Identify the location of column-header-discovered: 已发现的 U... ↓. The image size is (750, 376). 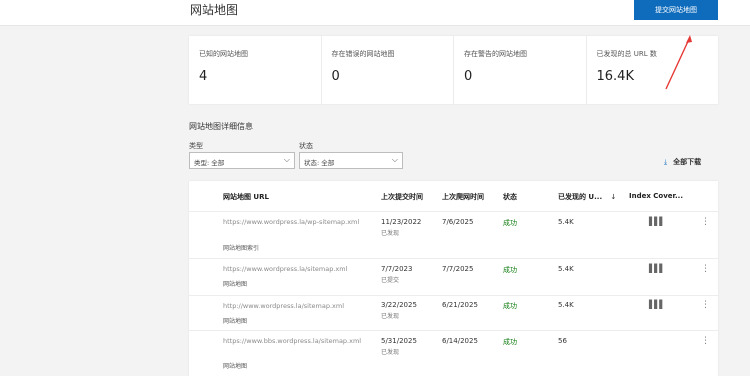
(587, 197).